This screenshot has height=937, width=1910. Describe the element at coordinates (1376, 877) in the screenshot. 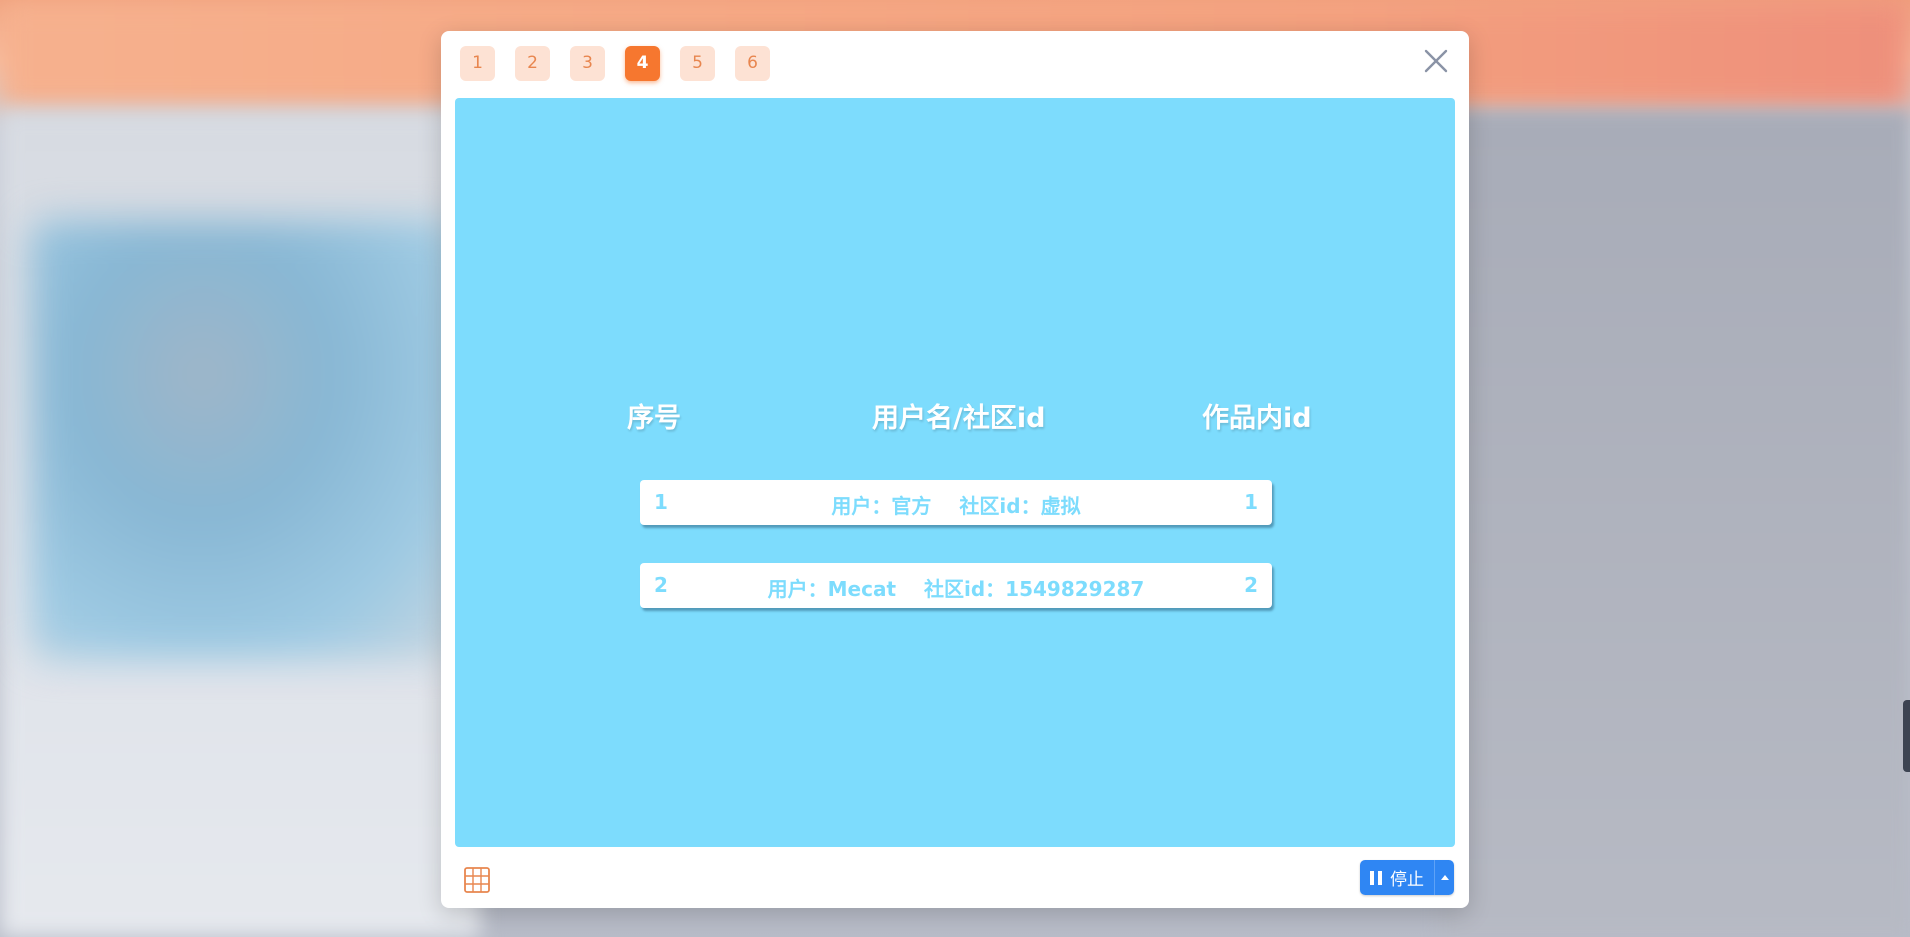

I see `pause-icon` at that location.